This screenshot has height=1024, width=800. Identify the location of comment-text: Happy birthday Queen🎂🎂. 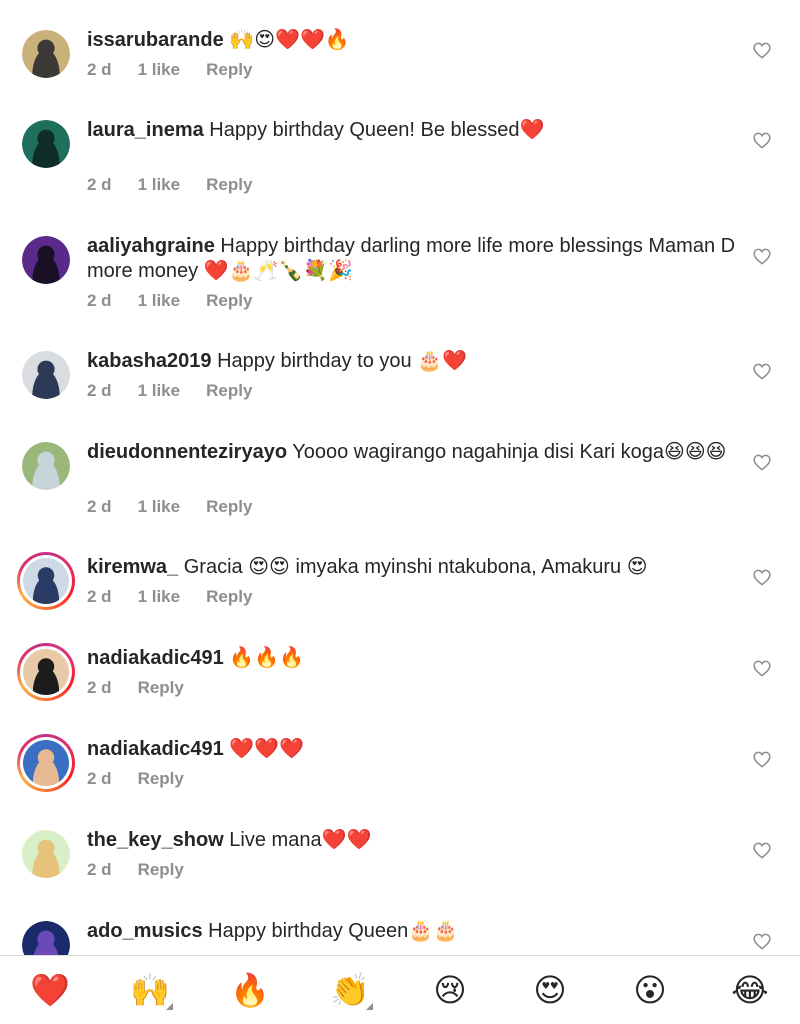
(330, 931).